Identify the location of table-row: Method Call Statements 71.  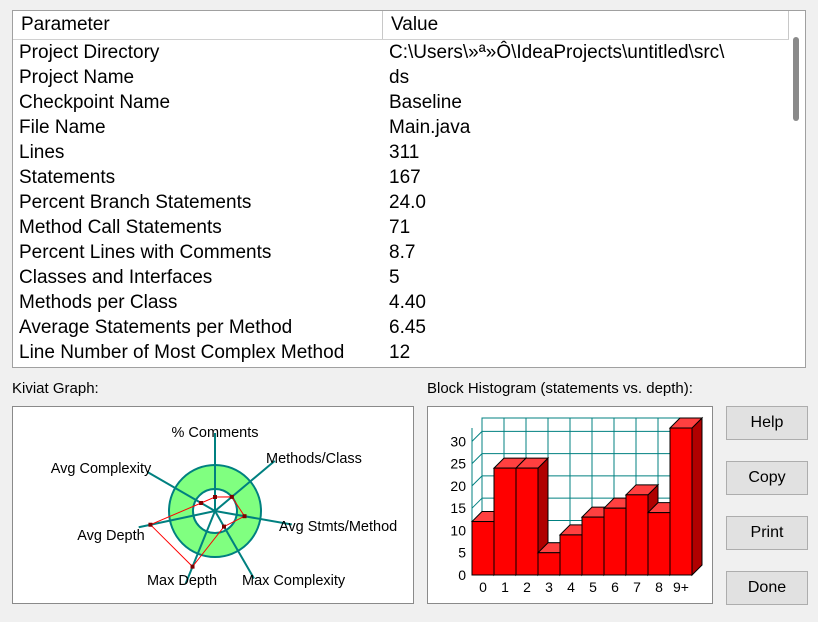
(401, 227).